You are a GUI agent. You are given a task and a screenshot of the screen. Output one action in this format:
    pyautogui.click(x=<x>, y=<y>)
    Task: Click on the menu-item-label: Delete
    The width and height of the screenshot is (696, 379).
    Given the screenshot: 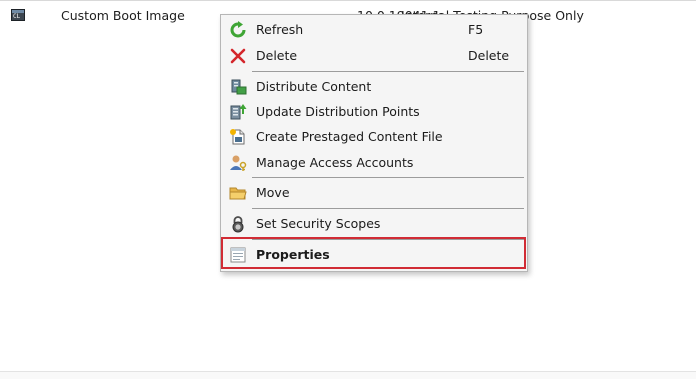 What is the action you would take?
    pyautogui.click(x=277, y=55)
    